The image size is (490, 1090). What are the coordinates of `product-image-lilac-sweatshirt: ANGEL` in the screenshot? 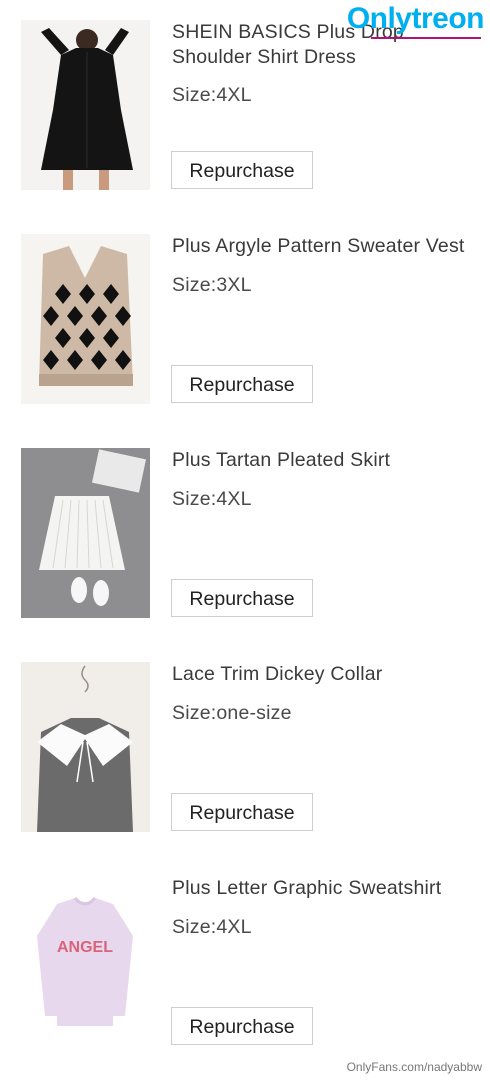 It's located at (85, 961).